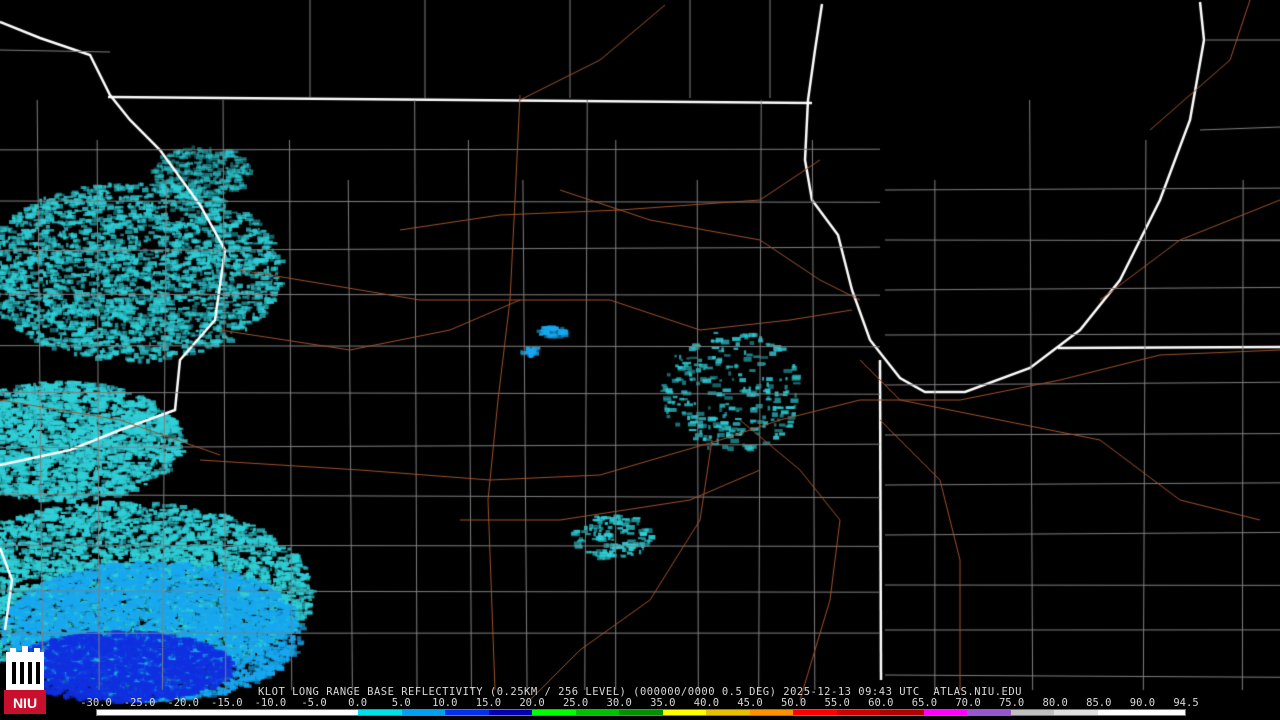  What do you see at coordinates (881, 703) in the screenshot?
I see `colorbar-tick: 60.0` at bounding box center [881, 703].